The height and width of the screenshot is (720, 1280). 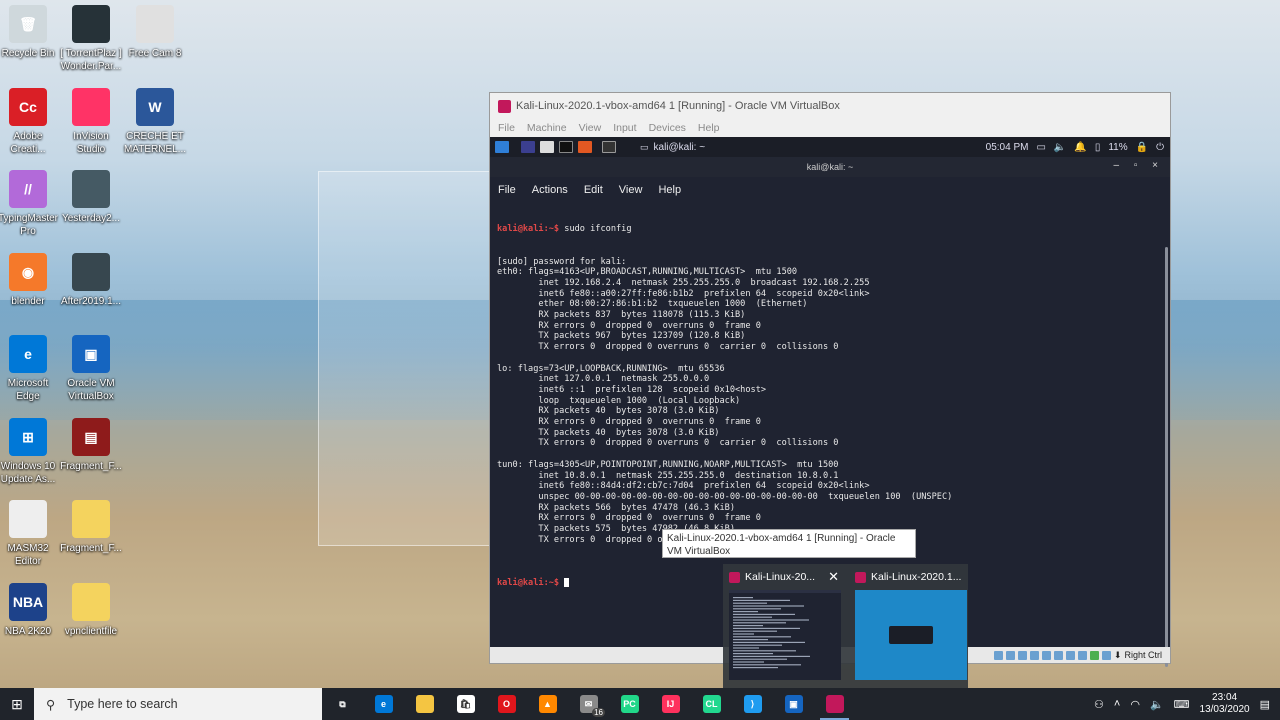 What do you see at coordinates (91, 122) in the screenshot?
I see `desktop-icon: InVision Studio` at bounding box center [91, 122].